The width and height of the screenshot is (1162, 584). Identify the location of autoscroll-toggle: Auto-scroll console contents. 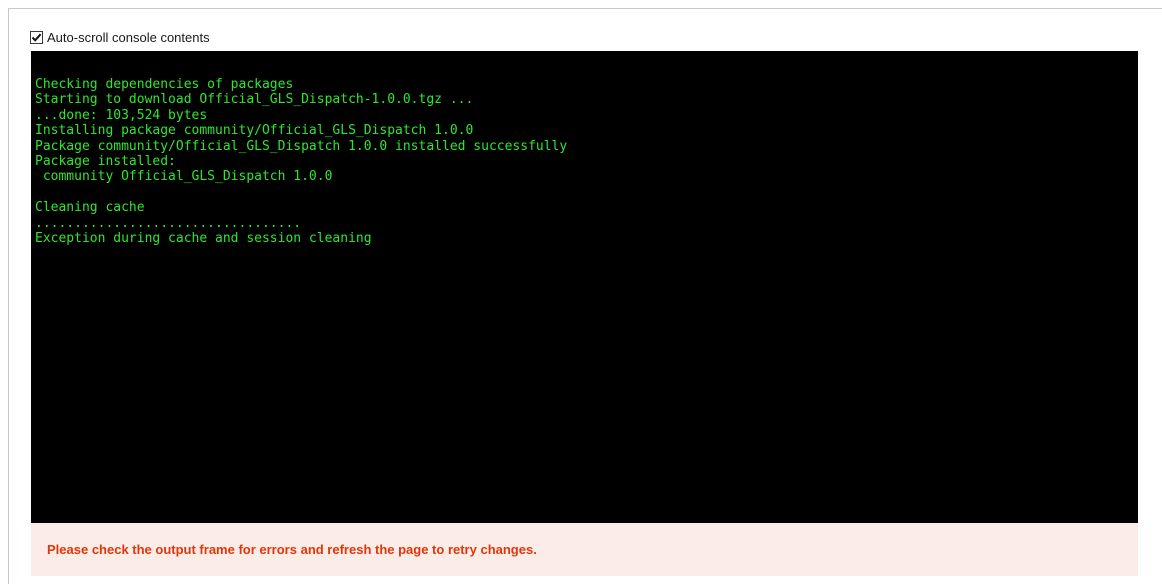
(120, 37).